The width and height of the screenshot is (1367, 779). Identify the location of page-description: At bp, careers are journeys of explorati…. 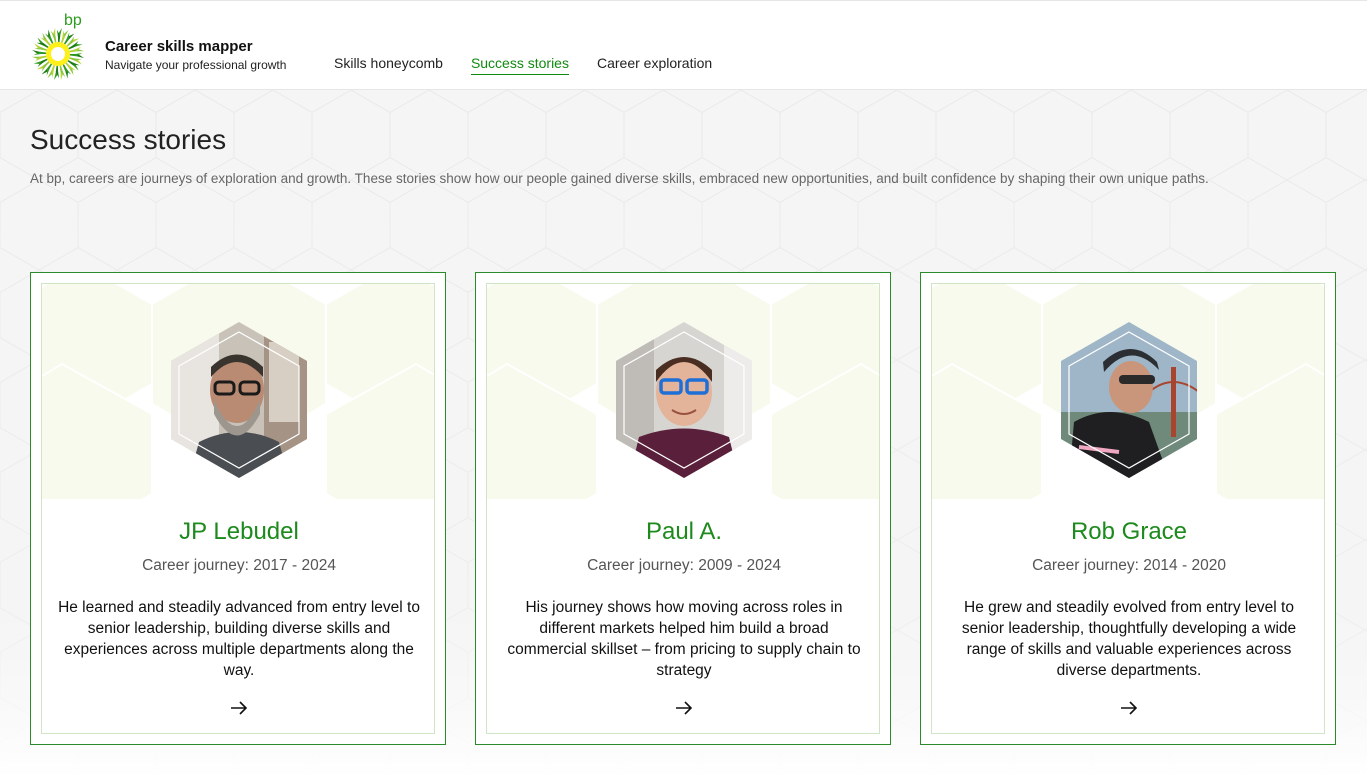
(619, 178).